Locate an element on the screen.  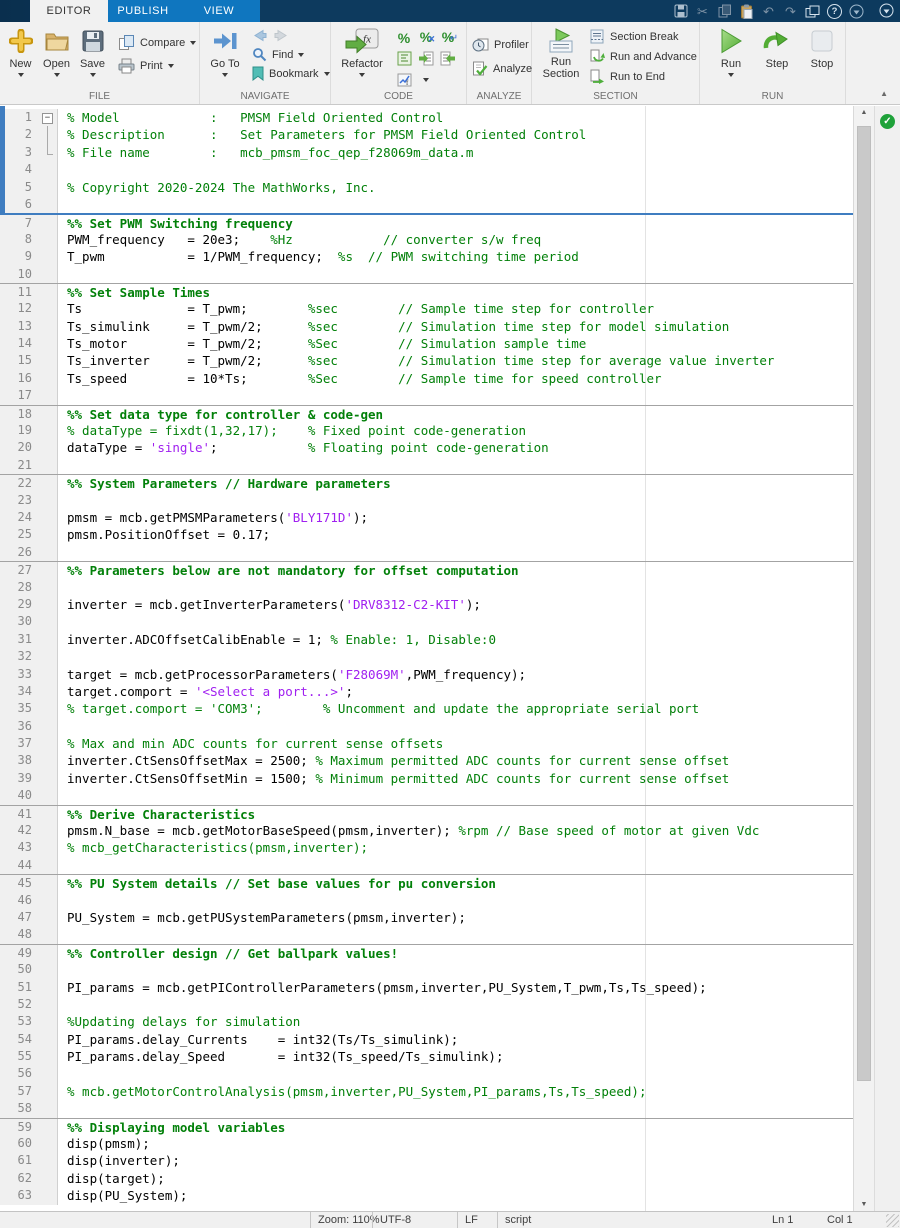
fold-collapse-icon: − is located at coordinates (47, 118).